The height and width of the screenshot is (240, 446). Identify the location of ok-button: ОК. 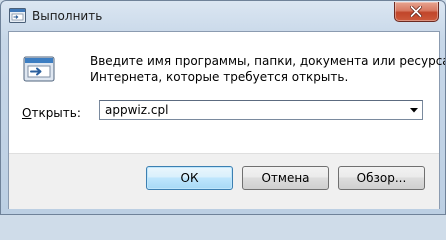
(189, 178).